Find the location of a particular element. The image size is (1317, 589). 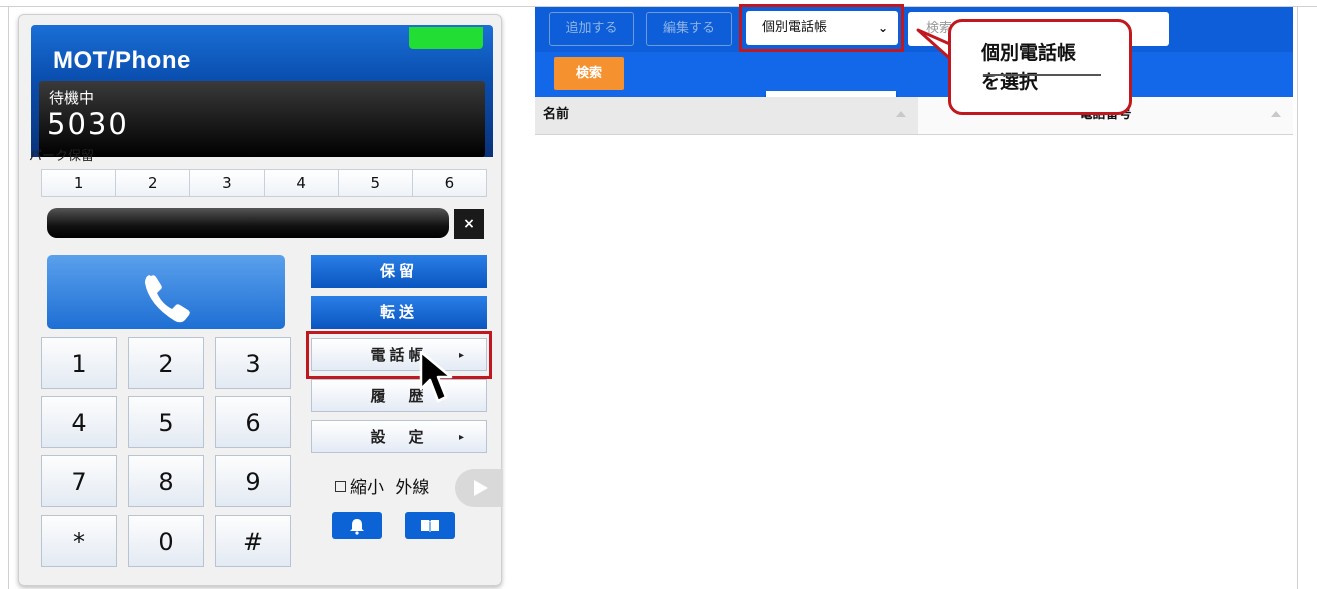

settings-label: 設 定 is located at coordinates (399, 437).